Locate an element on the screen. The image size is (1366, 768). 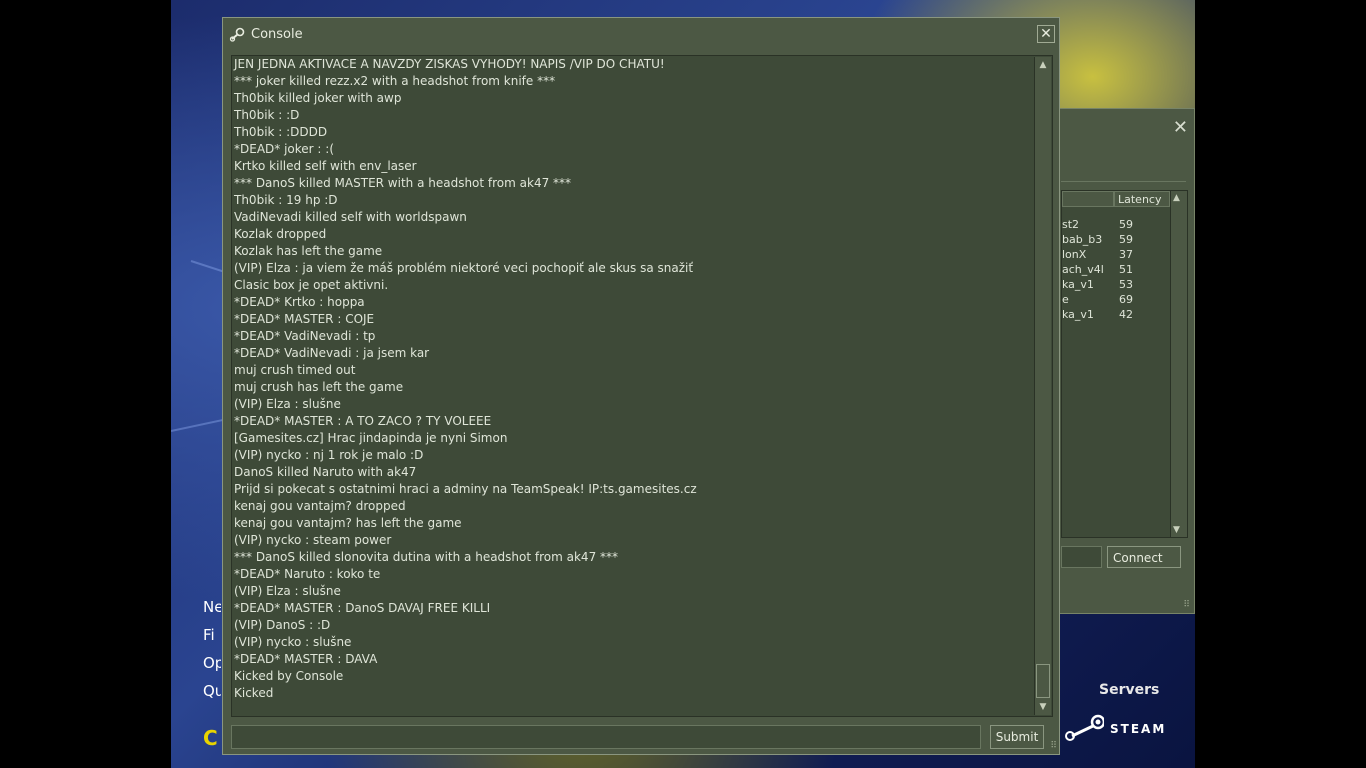
console-log-line: Clasic box je opet aktivni. is located at coordinates (311, 285).